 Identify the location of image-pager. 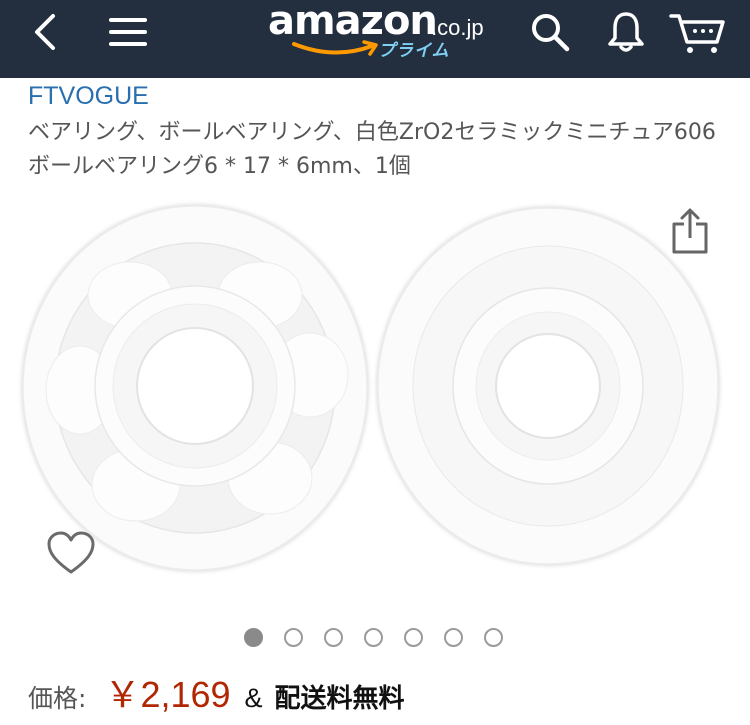
(373, 637).